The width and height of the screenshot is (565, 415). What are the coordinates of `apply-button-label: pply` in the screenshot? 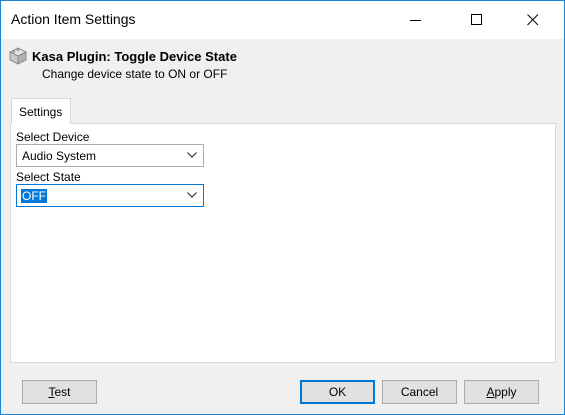 It's located at (505, 392).